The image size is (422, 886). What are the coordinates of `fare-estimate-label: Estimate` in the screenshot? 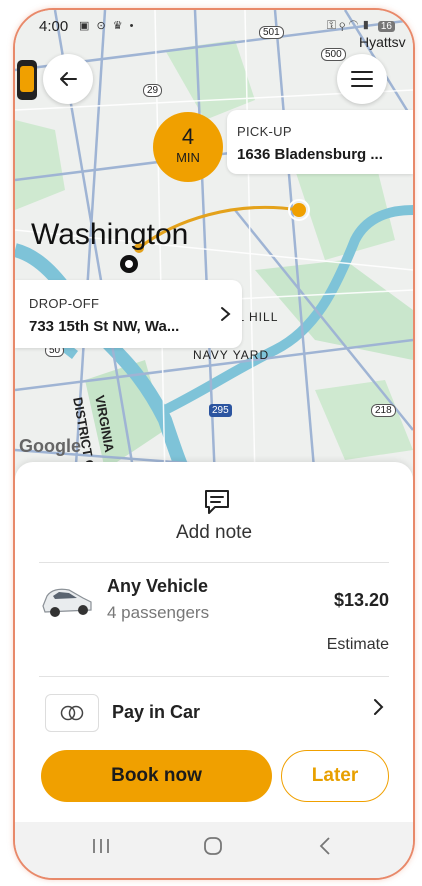 It's located at (357, 644).